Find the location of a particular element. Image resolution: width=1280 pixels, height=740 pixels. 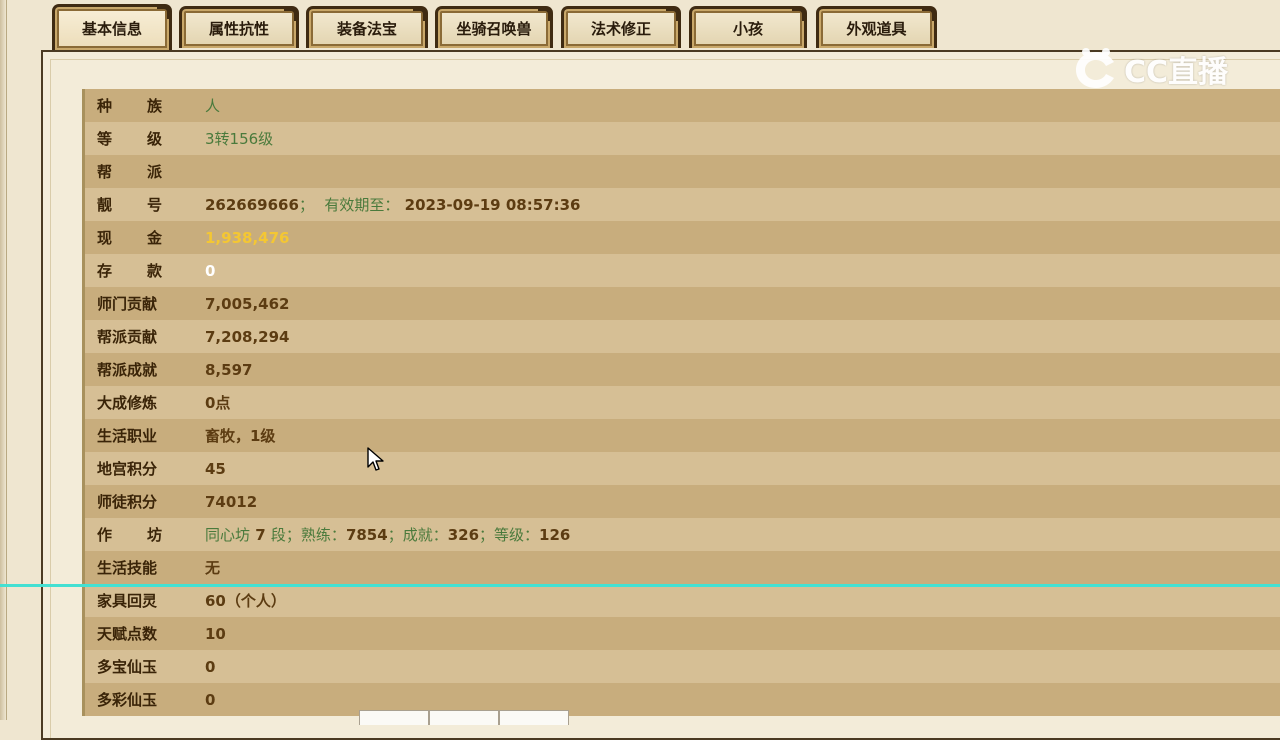

row-value: 0点 is located at coordinates (218, 403).